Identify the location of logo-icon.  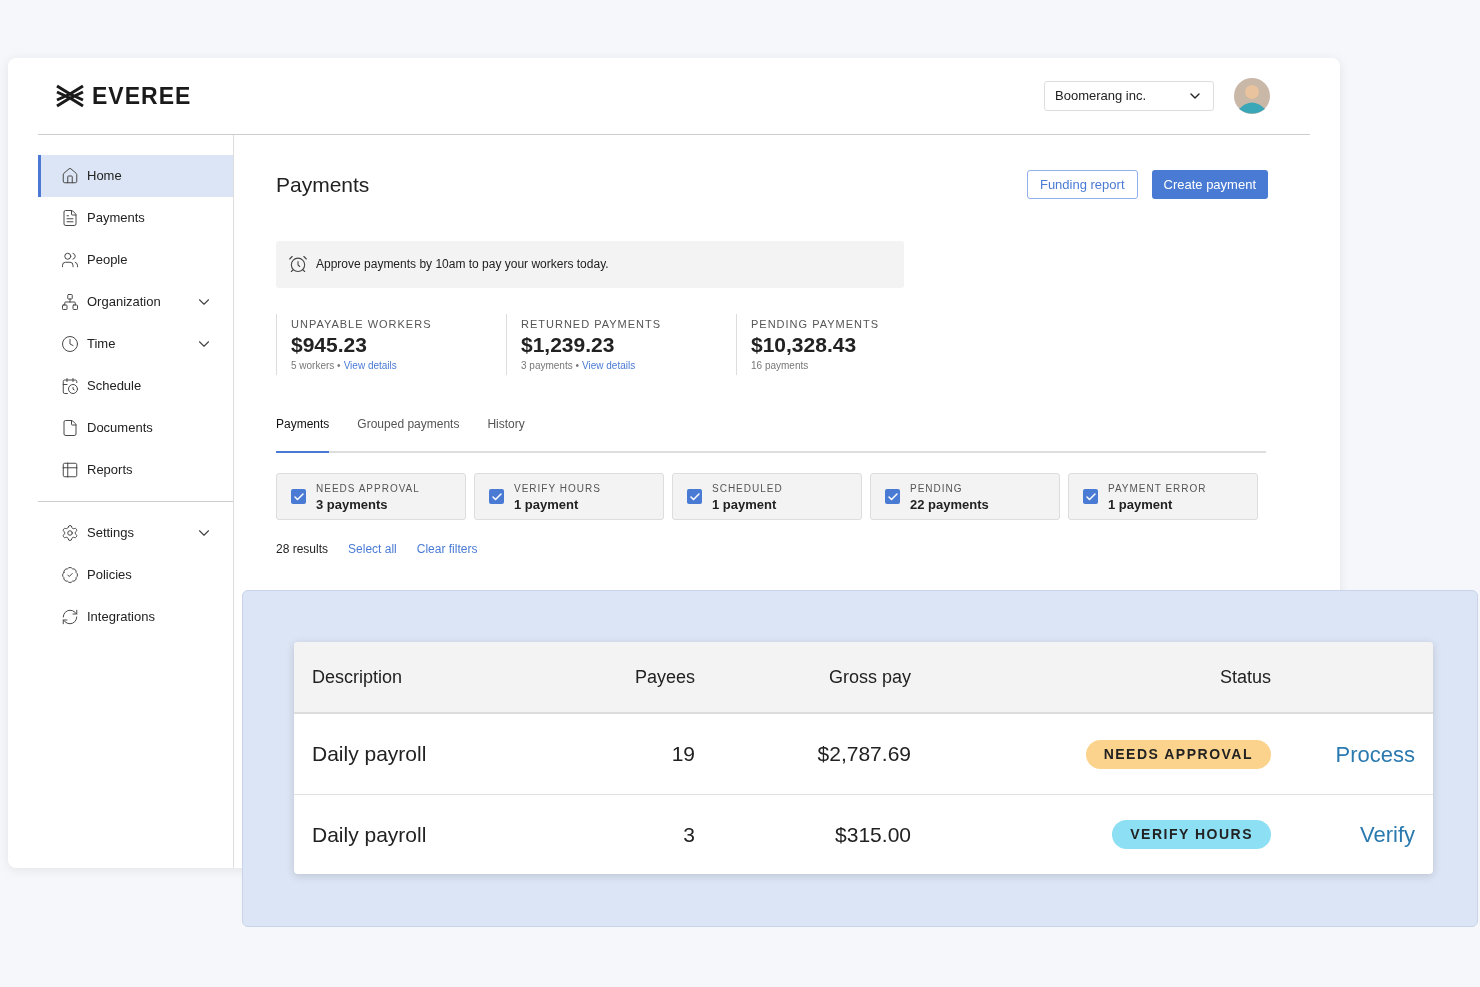
(70, 96).